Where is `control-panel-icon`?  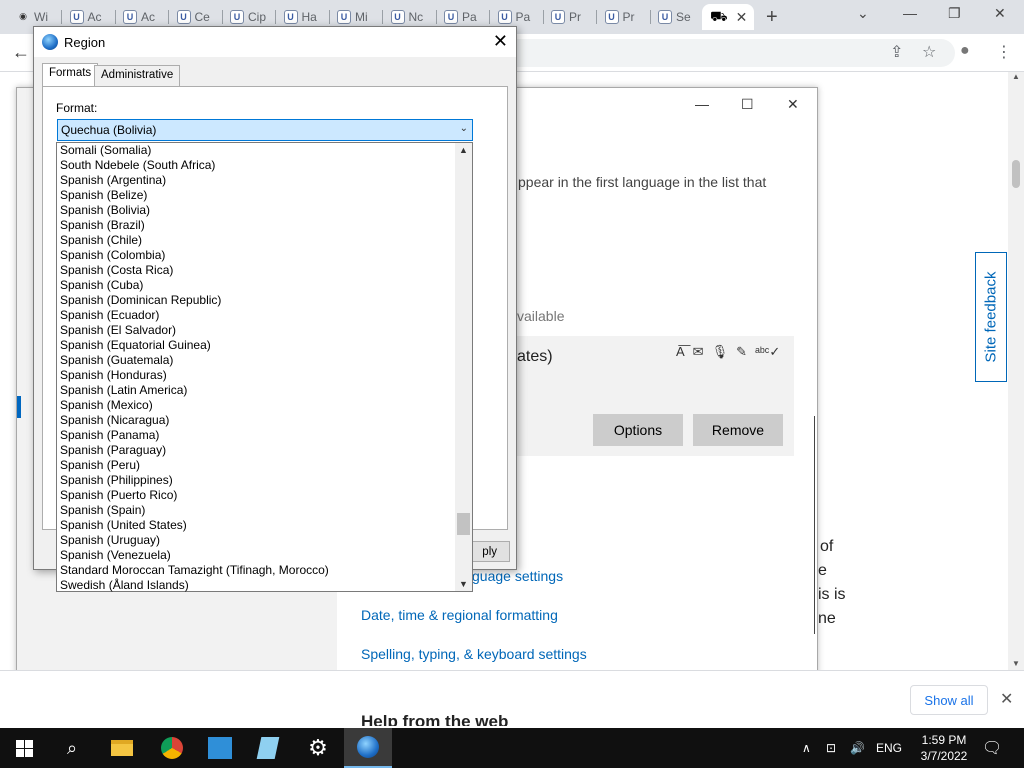 control-panel-icon is located at coordinates (220, 748).